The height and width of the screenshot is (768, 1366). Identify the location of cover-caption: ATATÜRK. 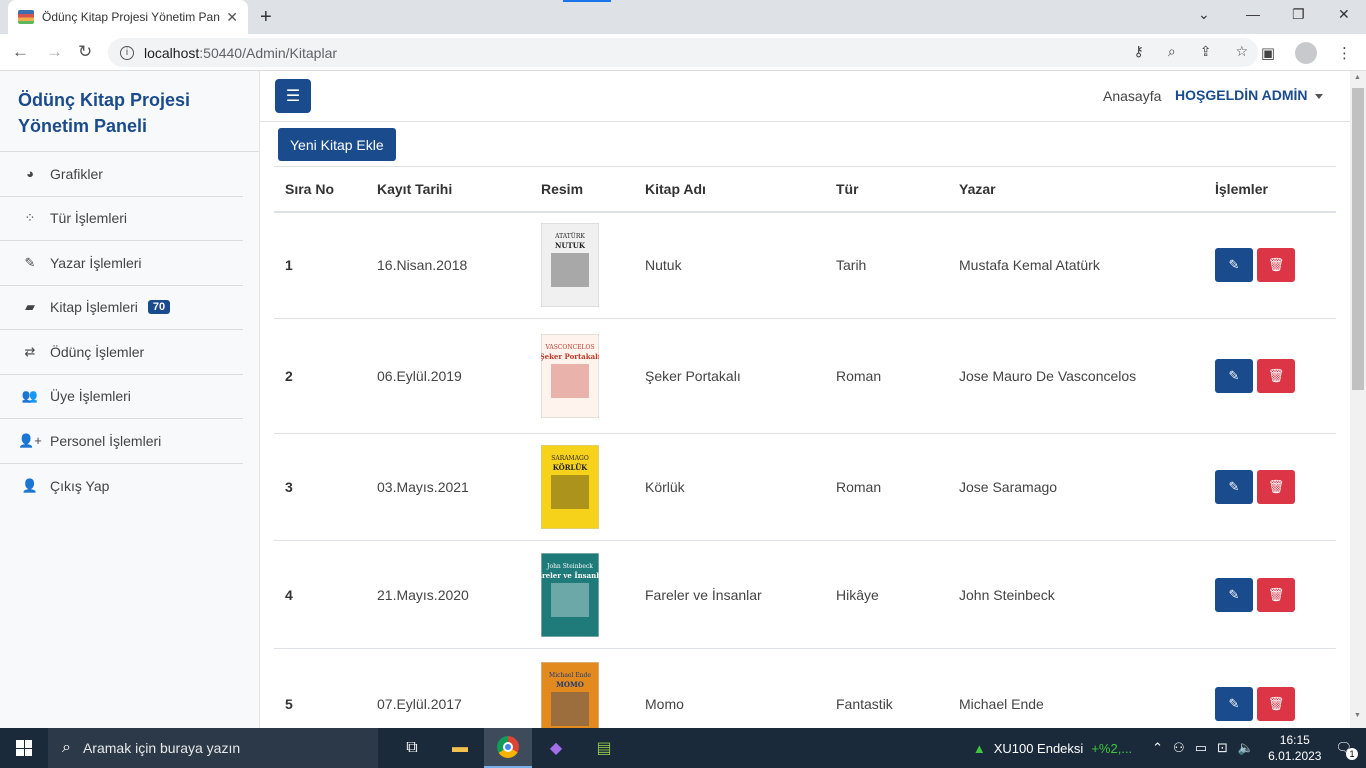
(569, 236).